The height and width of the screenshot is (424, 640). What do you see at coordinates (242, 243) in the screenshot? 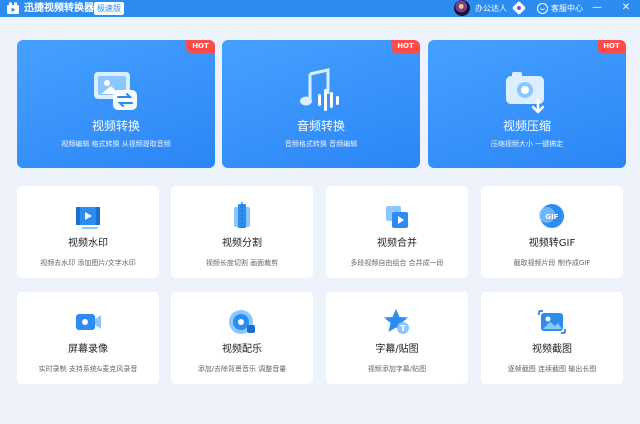
I see `card-title: 视频分割` at bounding box center [242, 243].